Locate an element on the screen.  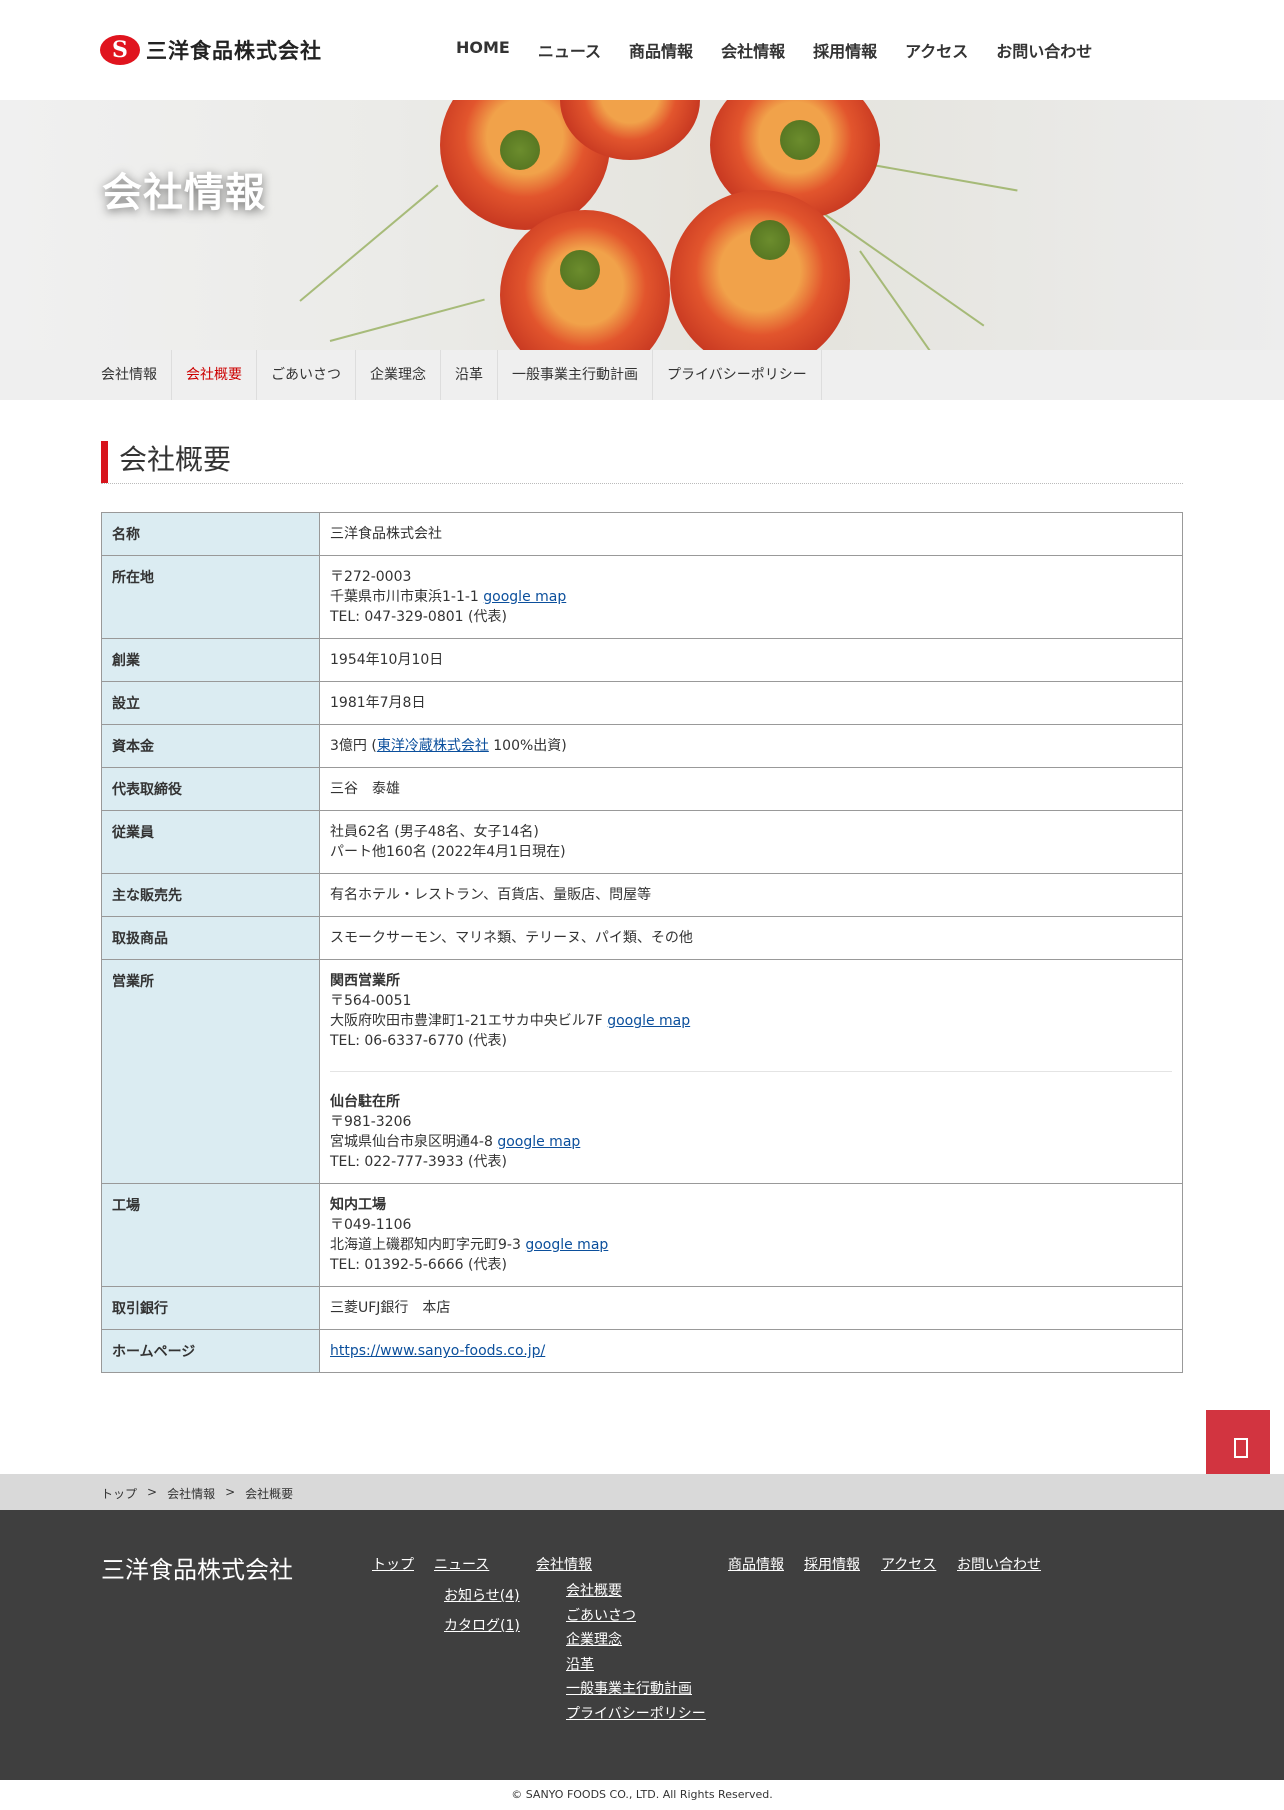
table-row: 主な販売先 有名ホテル・レストラン、百貨店、量販店、問屋等 is located at coordinates (642, 895).